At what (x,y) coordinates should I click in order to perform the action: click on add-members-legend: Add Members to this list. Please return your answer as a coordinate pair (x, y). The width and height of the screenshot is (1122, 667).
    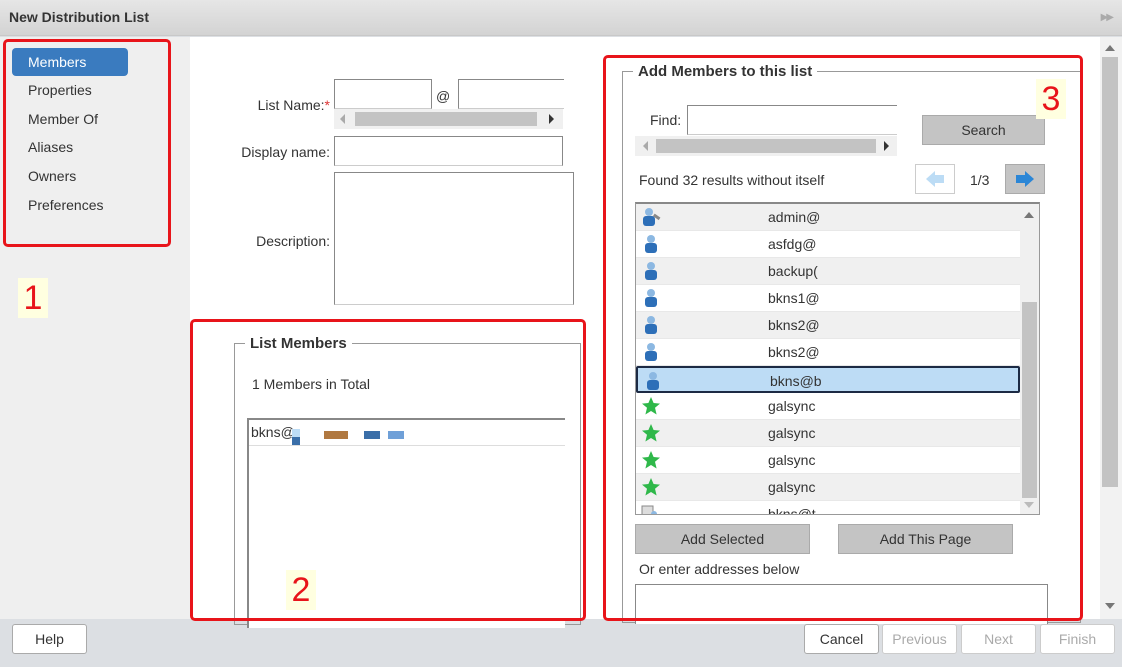
    Looking at the image, I should click on (725, 71).